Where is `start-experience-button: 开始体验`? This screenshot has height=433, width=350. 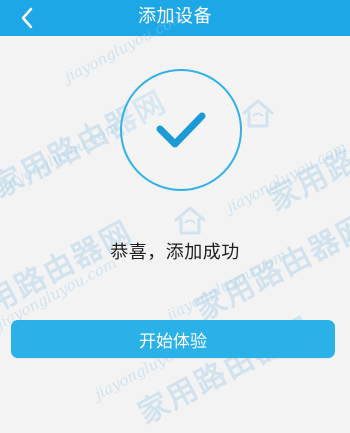 start-experience-button: 开始体验 is located at coordinates (173, 339).